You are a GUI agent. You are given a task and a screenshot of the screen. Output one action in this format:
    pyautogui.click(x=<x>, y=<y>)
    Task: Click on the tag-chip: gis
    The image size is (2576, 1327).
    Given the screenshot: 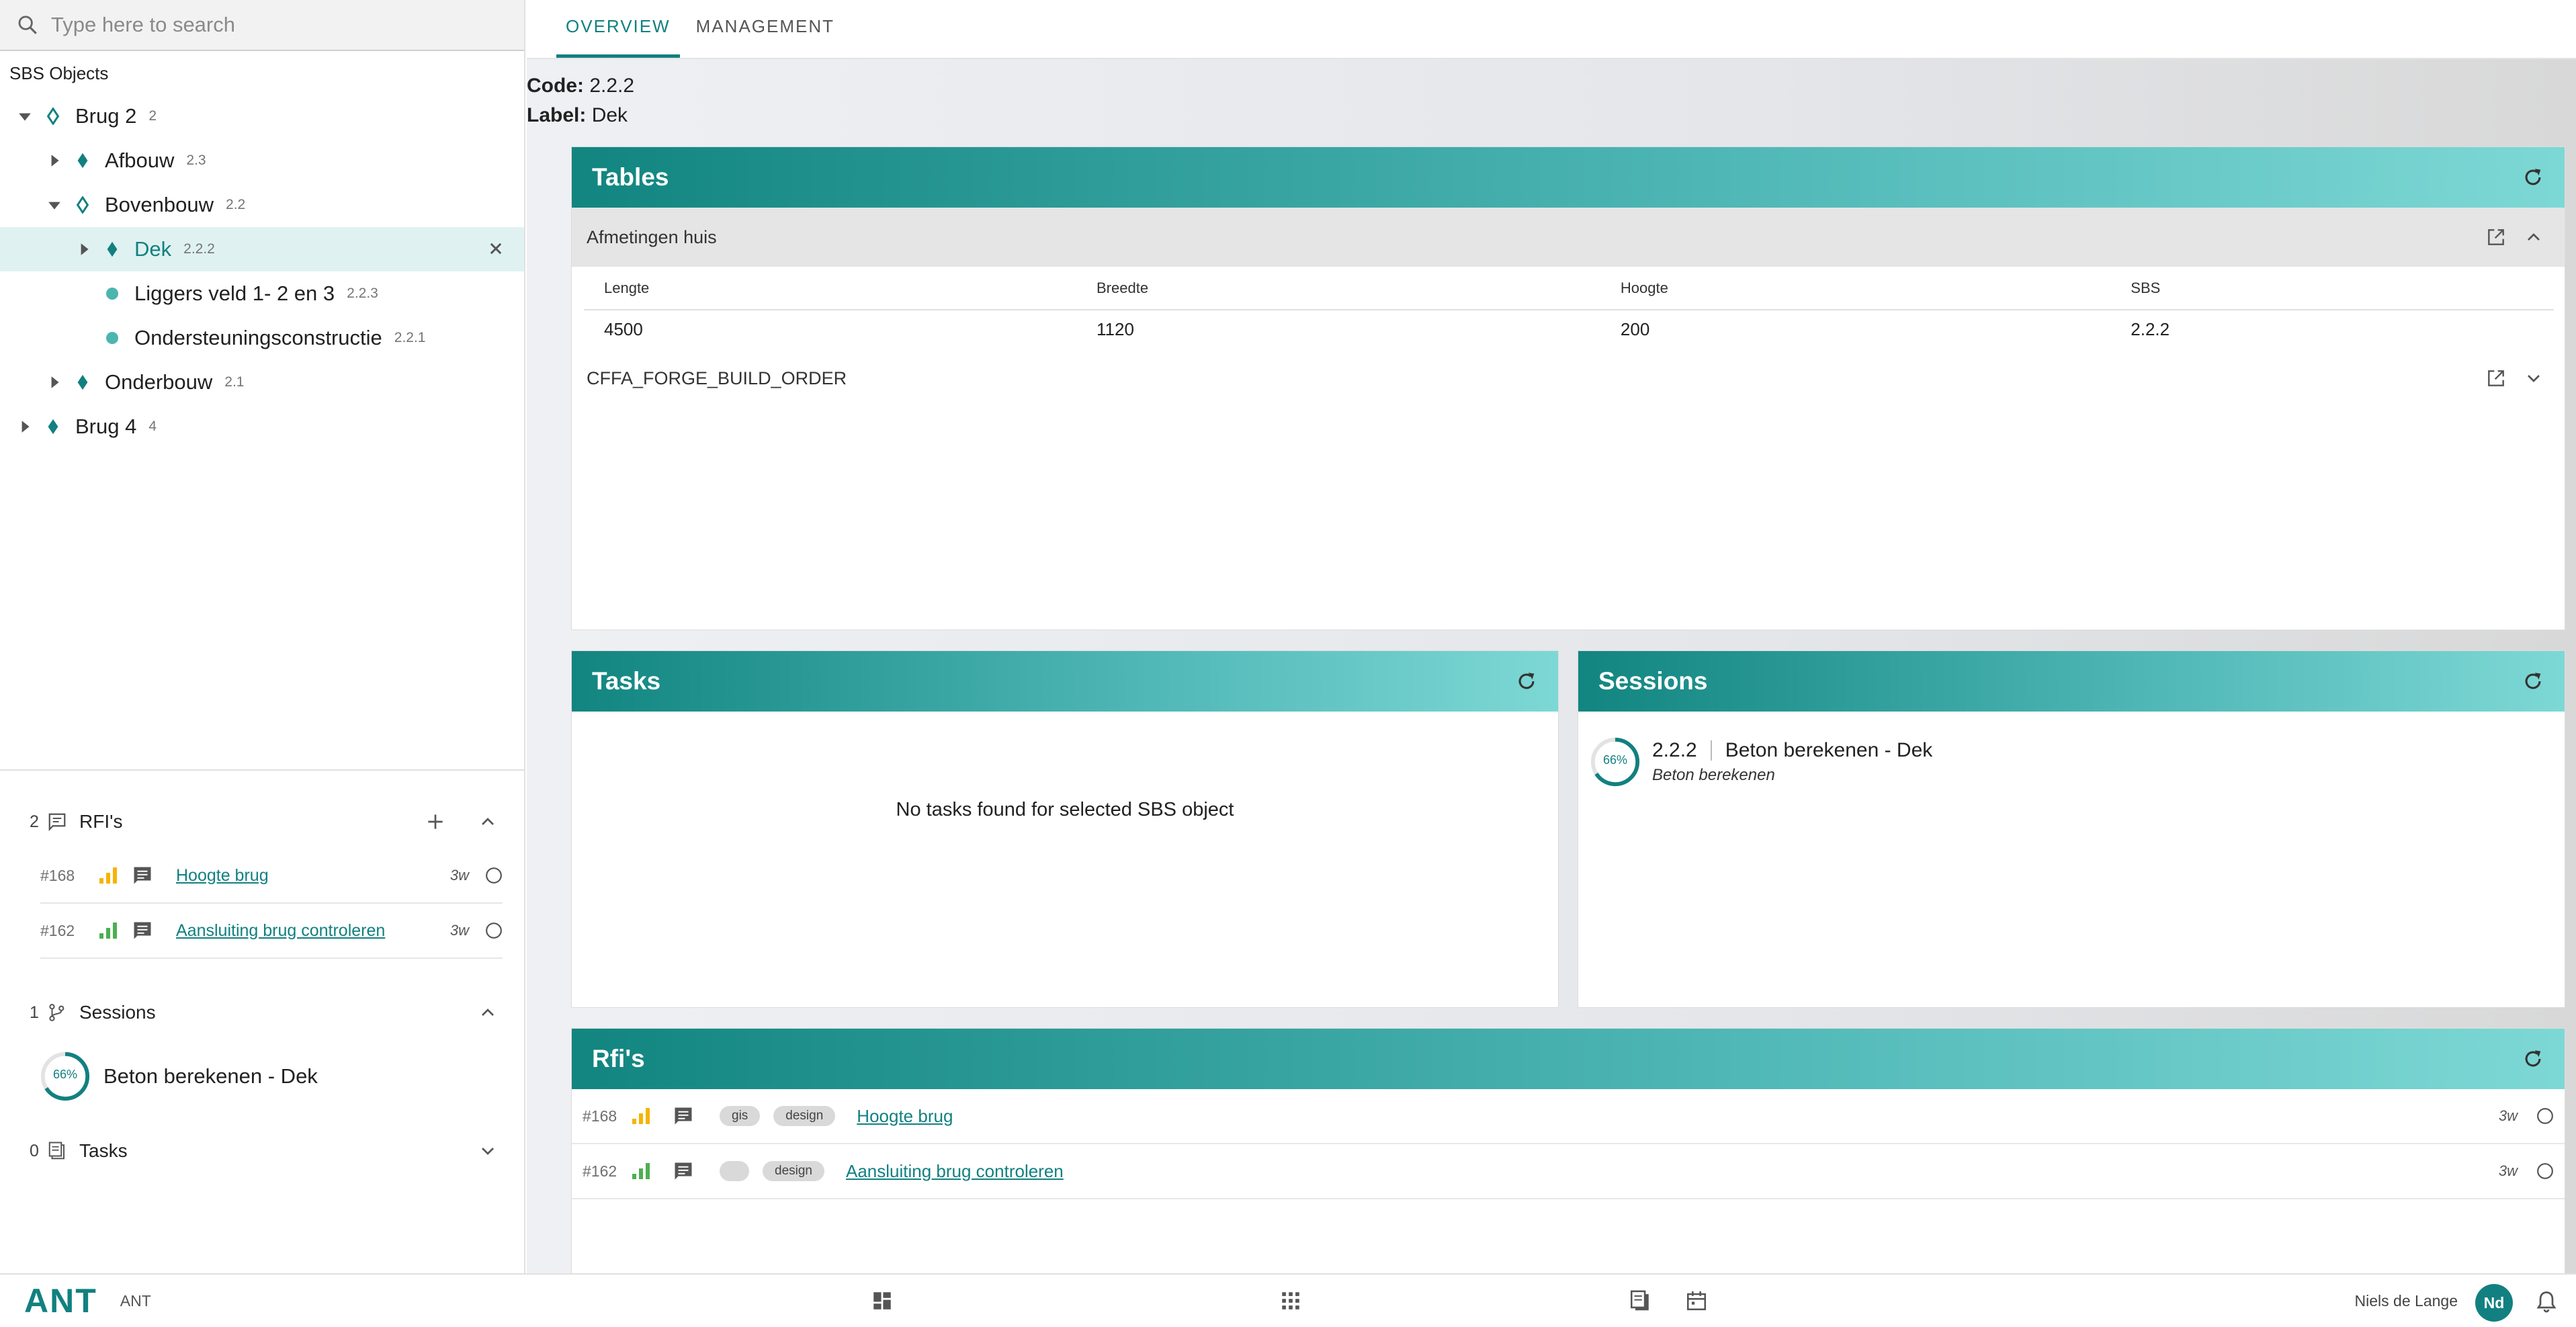 What is the action you would take?
    pyautogui.click(x=740, y=1116)
    